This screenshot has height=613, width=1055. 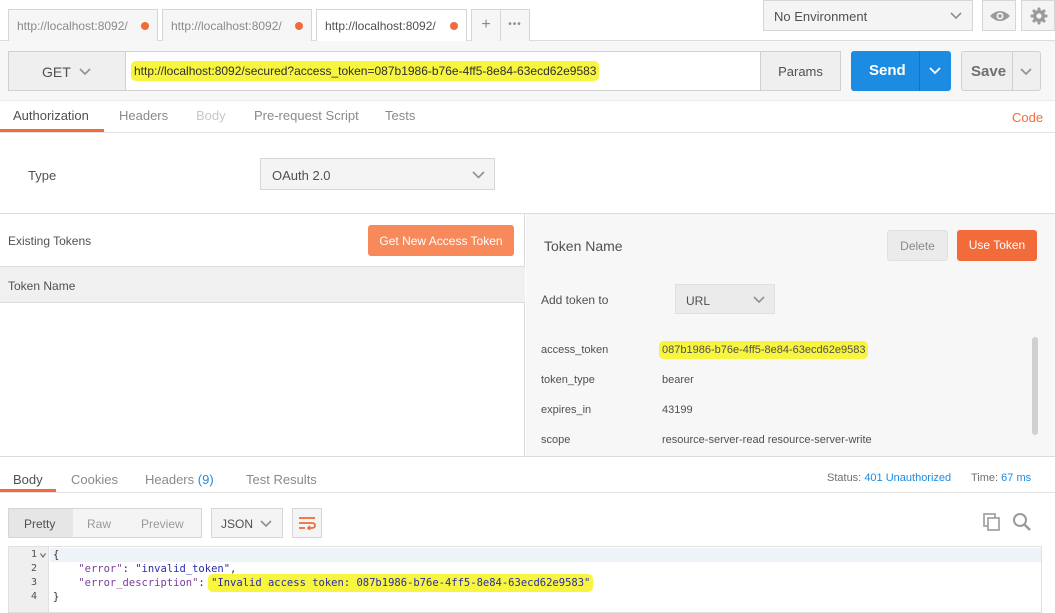 I want to click on request-tab-3: http://localhost:8092/, so click(x=391, y=25).